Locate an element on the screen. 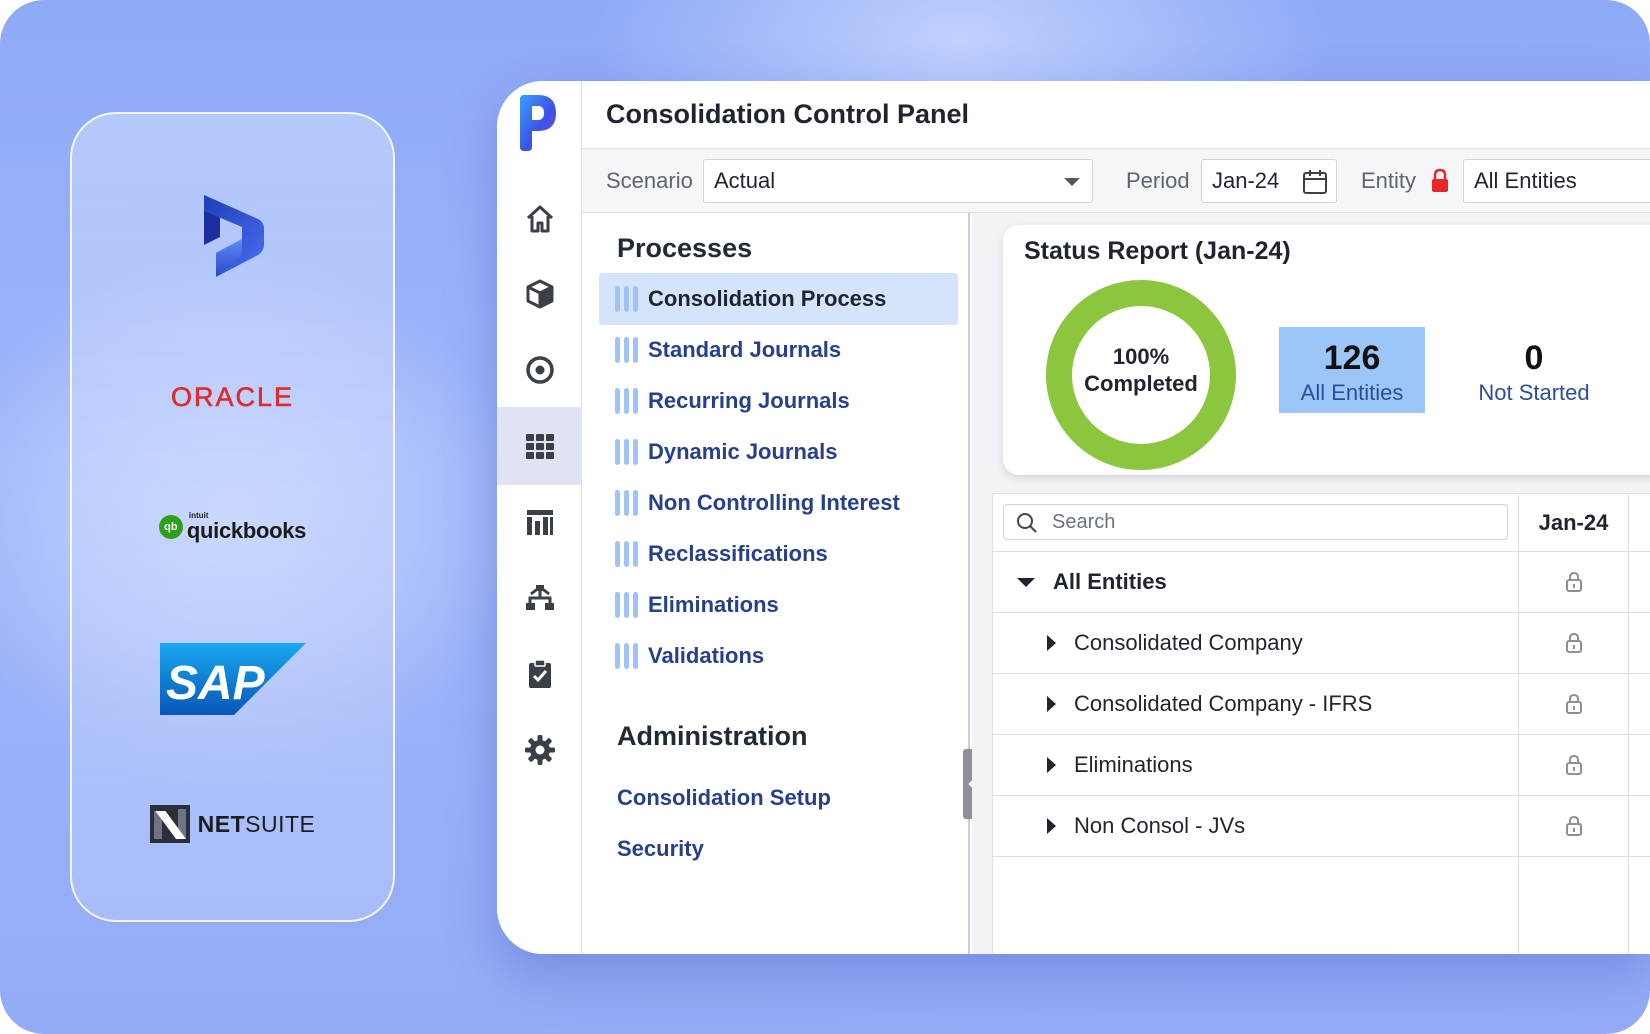 The height and width of the screenshot is (1034, 1650). process-item-nci: Non Controlling Interest is located at coordinates (778, 503).